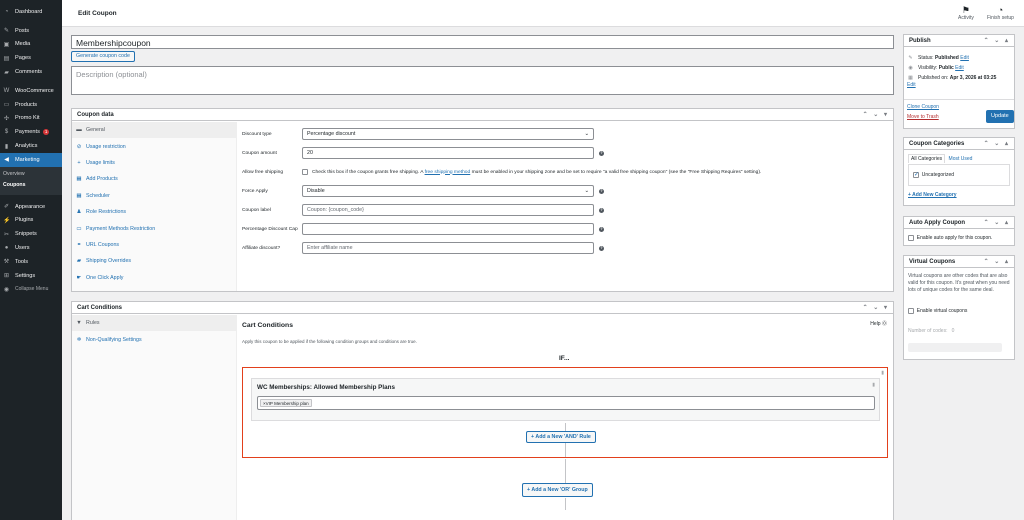 The height and width of the screenshot is (520, 1024). Describe the element at coordinates (964, 58) in the screenshot. I see `edit-status-link: Edit` at that location.